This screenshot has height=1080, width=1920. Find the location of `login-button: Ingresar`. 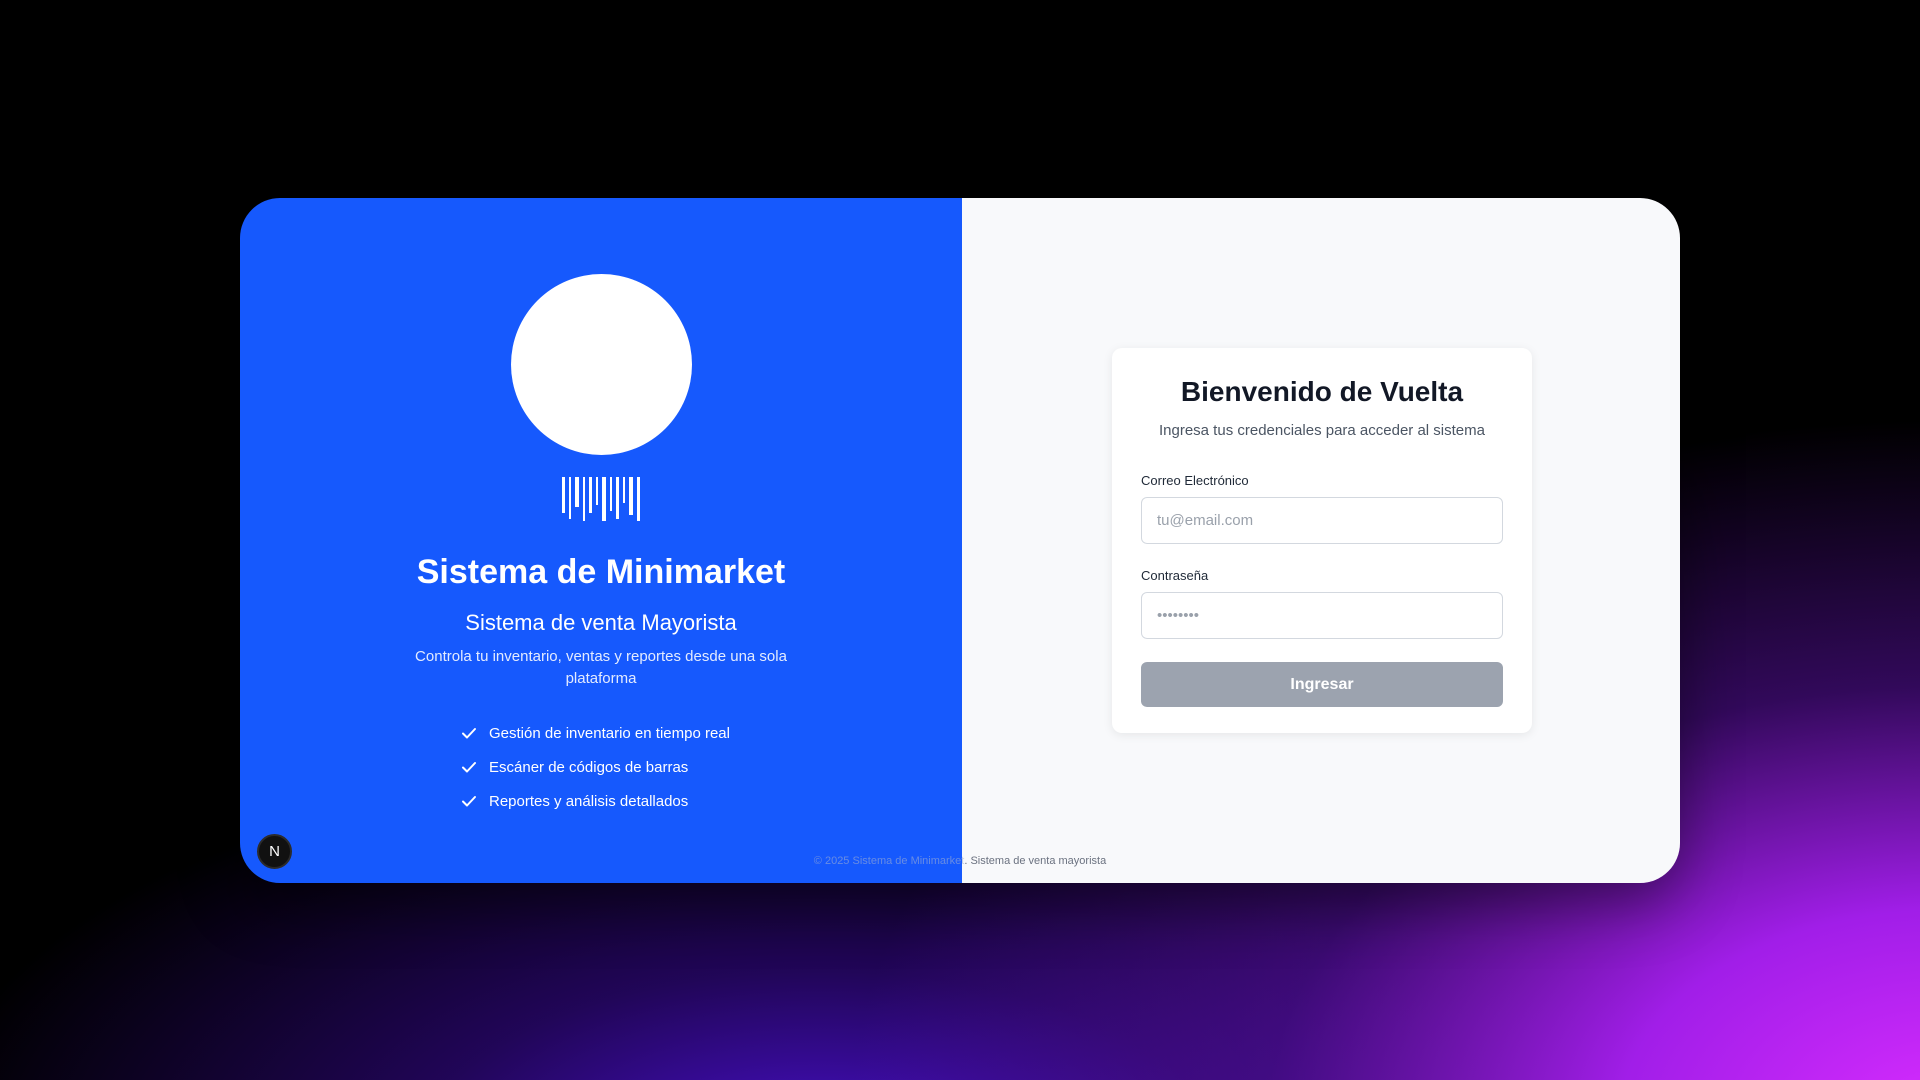

login-button: Ingresar is located at coordinates (1322, 684).